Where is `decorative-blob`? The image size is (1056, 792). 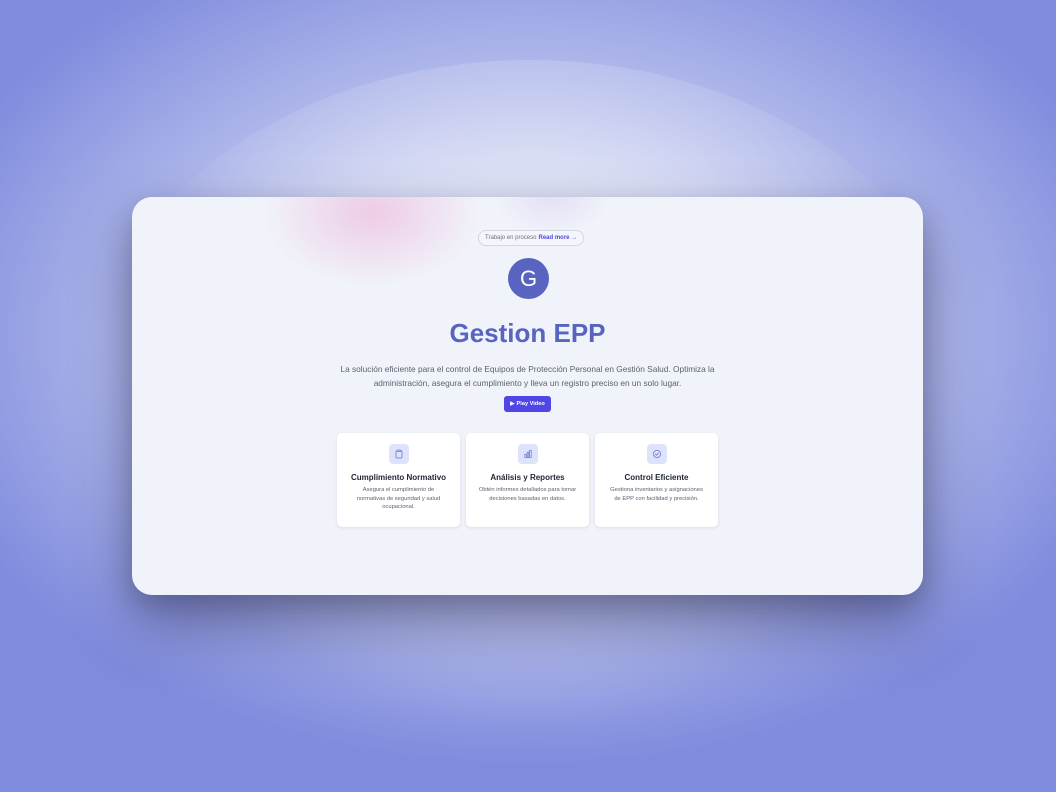
decorative-blob is located at coordinates (372, 242).